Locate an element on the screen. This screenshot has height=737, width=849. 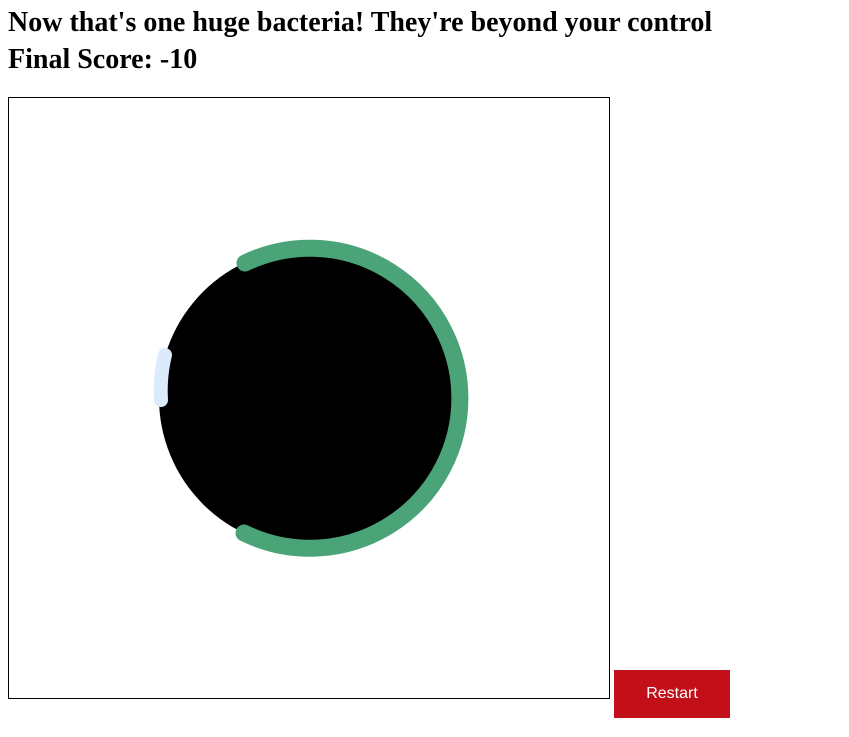
restart-button: Restart is located at coordinates (672, 694).